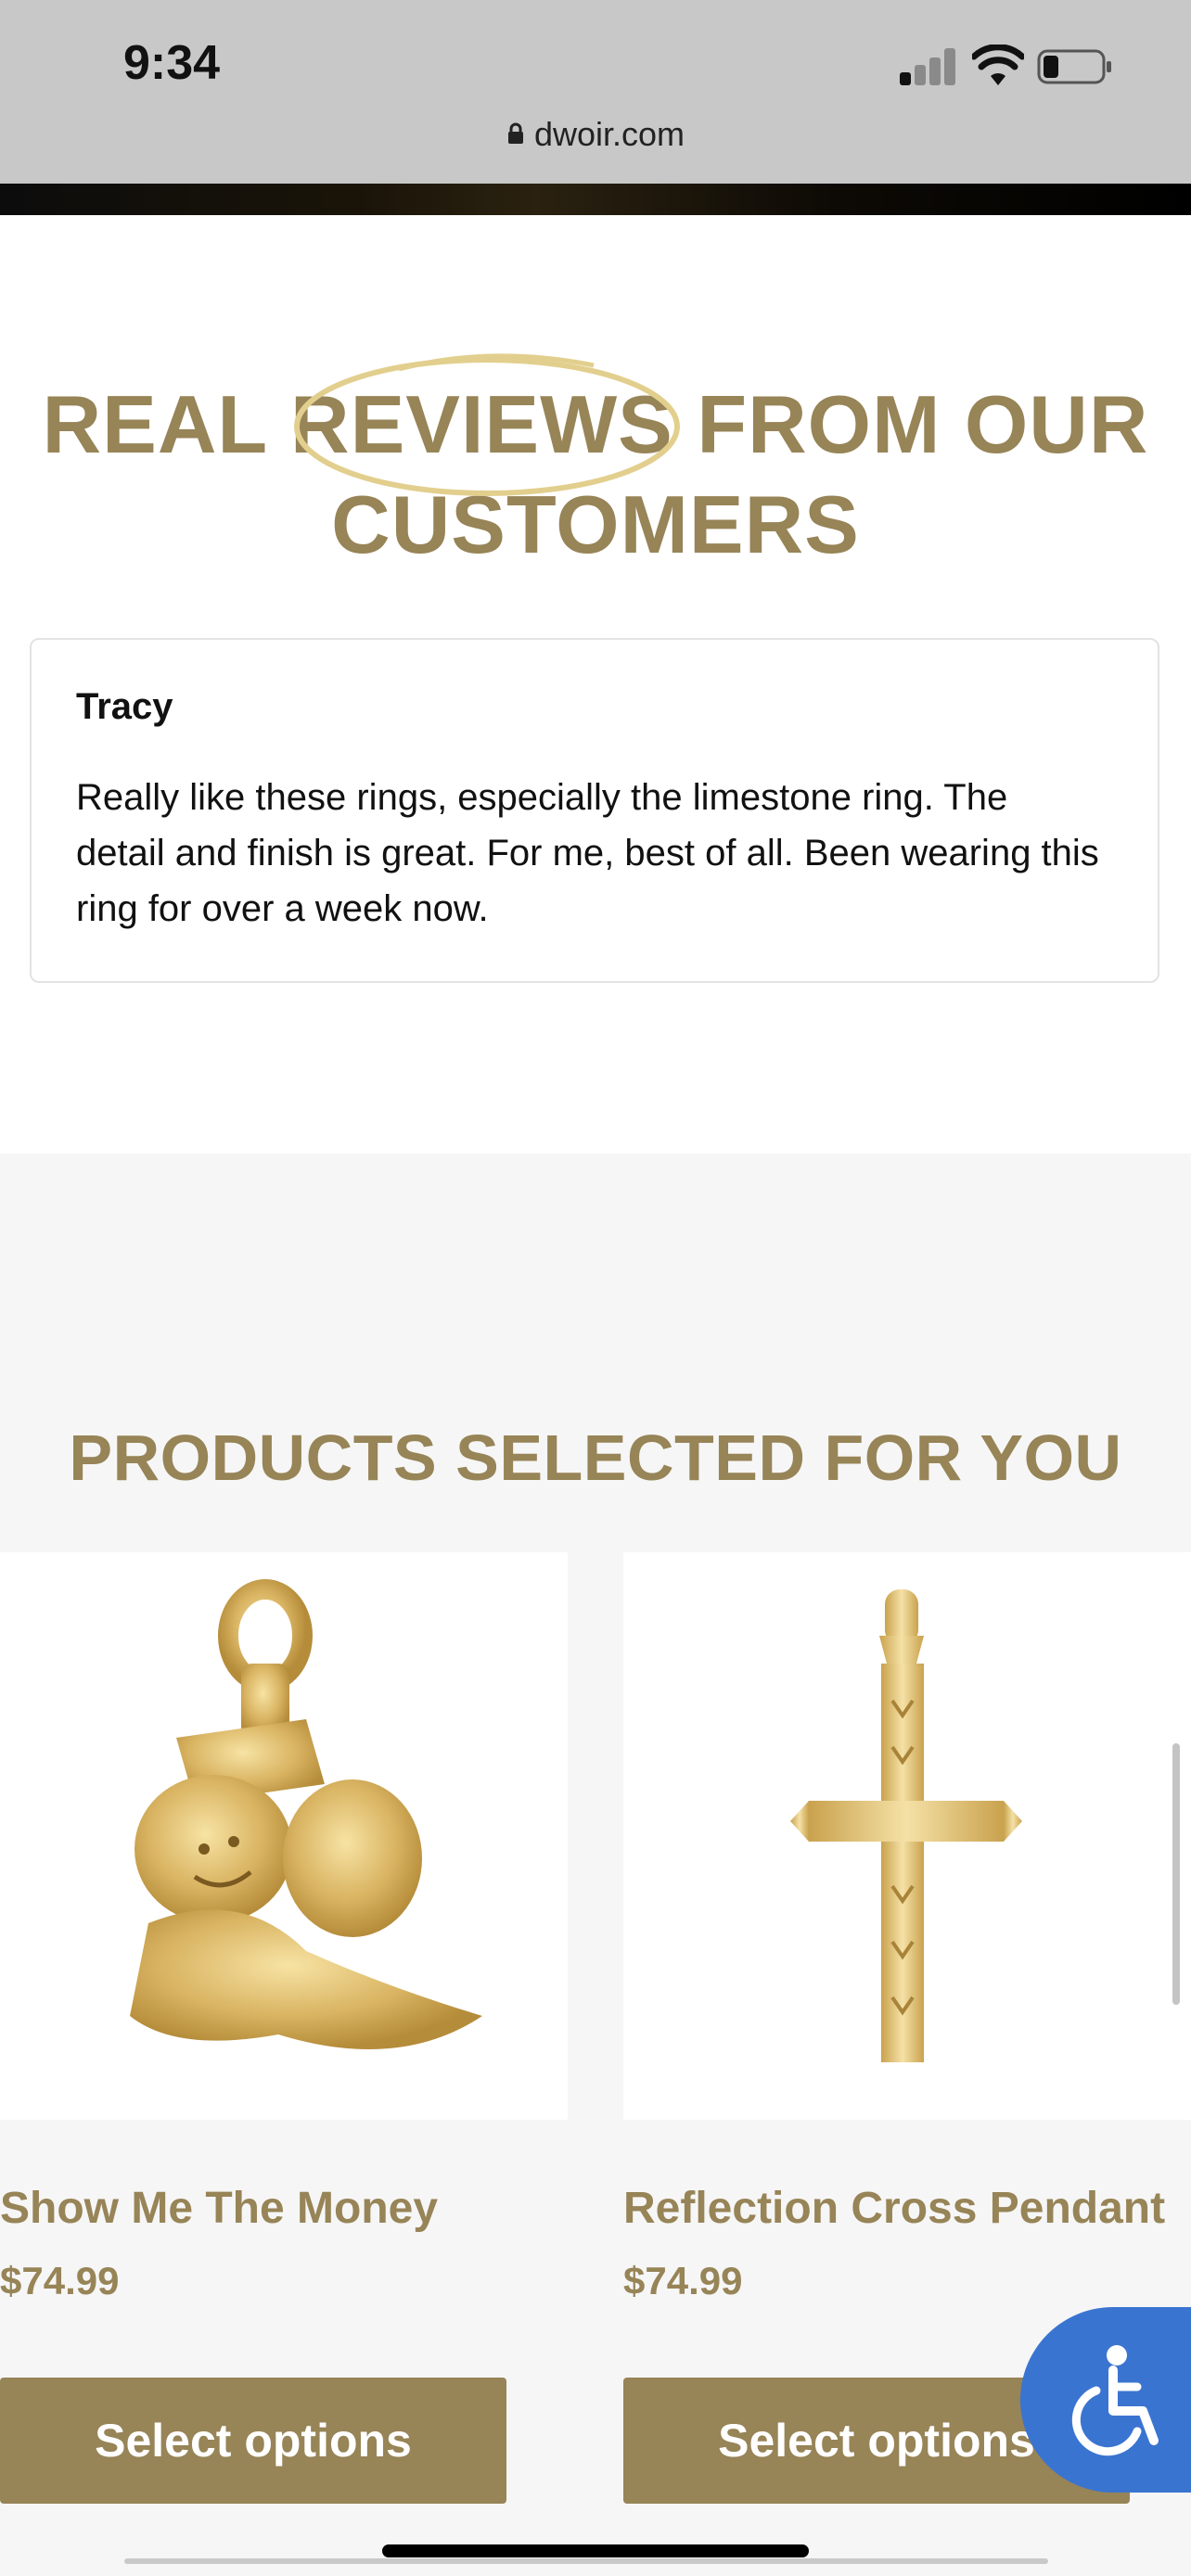  Describe the element at coordinates (927, 66) in the screenshot. I see `cellular-signal-icon` at that location.